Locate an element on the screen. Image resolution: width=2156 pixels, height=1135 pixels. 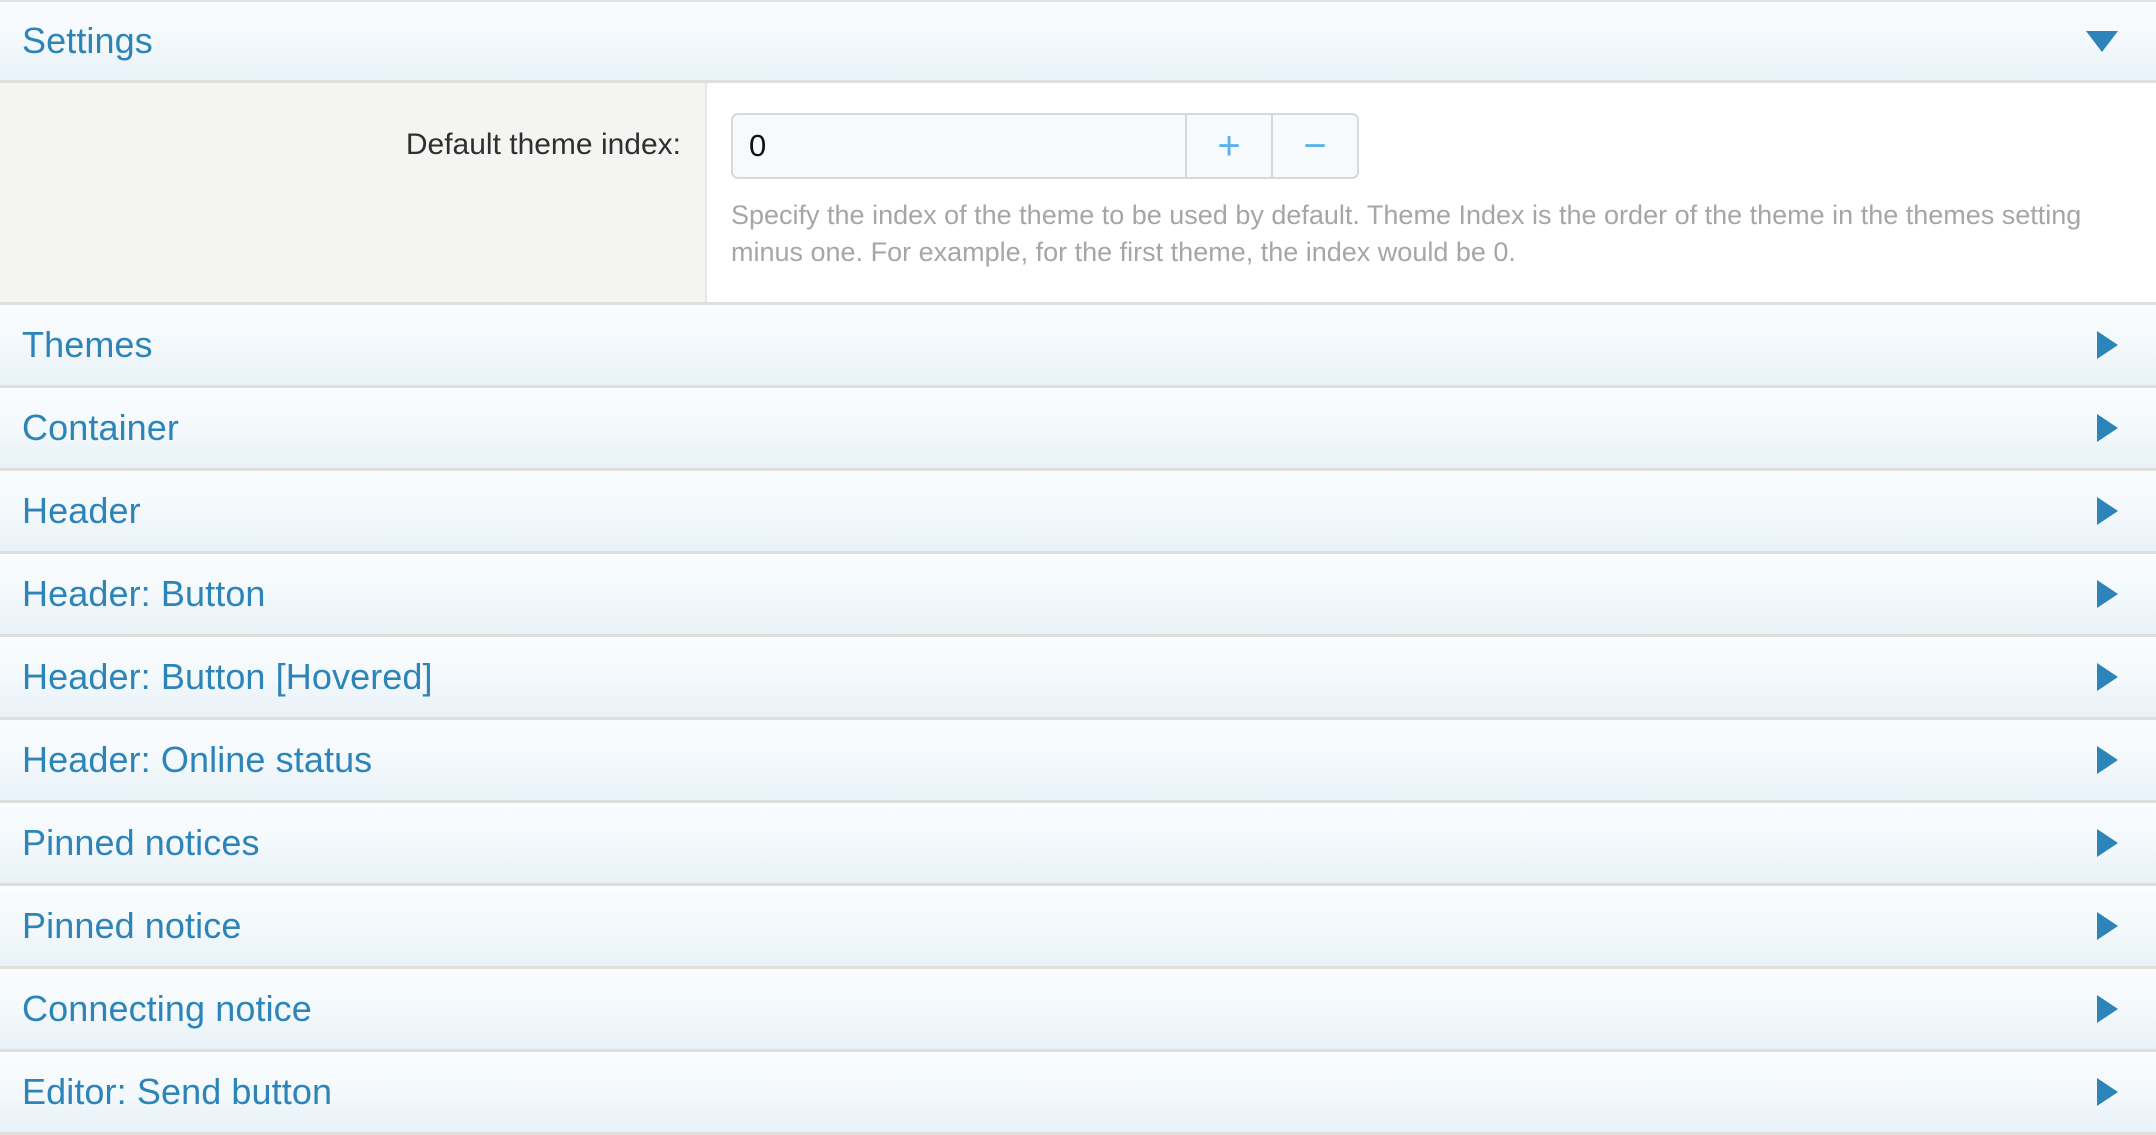
section-header-settings: Settings is located at coordinates (1078, 41).